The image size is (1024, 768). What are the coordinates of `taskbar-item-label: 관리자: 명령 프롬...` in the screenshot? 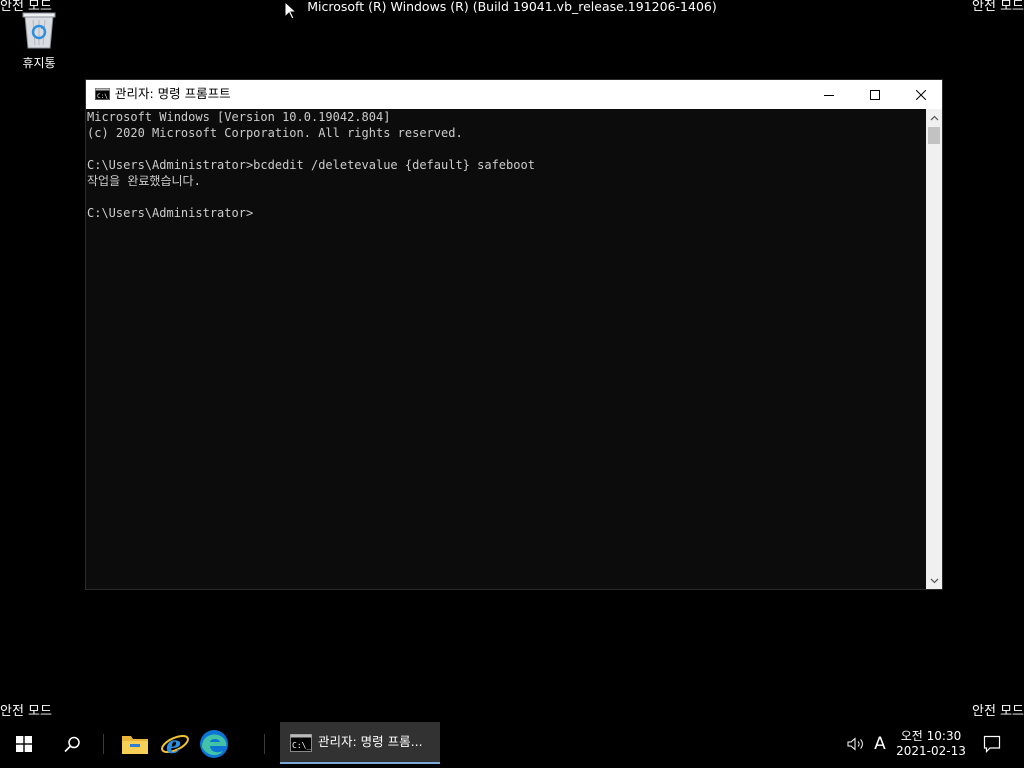 It's located at (370, 741).